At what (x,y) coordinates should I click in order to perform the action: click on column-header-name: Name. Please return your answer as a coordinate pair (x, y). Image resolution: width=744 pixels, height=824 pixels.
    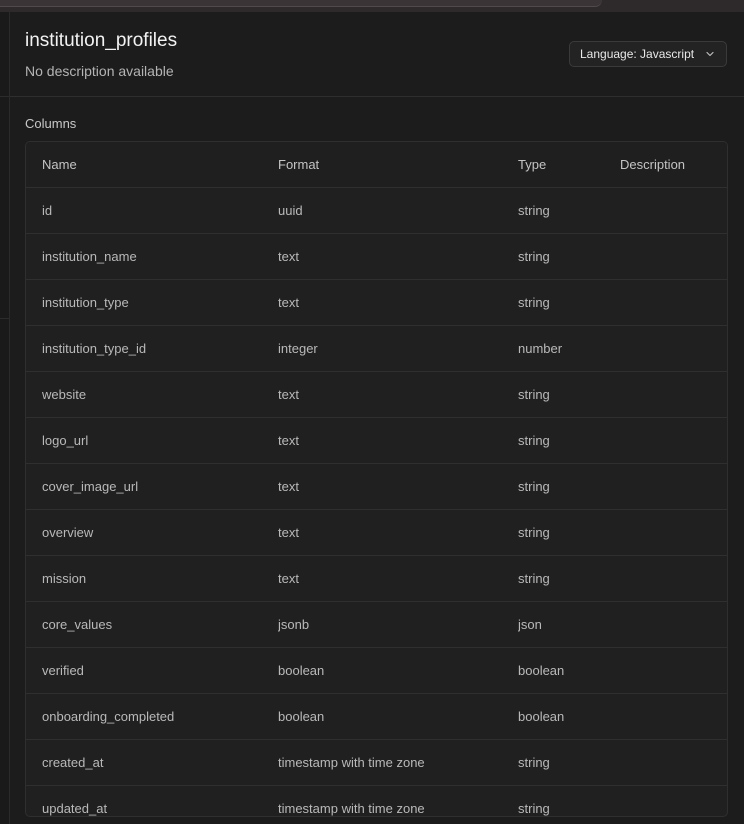
    Looking at the image, I should click on (152, 165).